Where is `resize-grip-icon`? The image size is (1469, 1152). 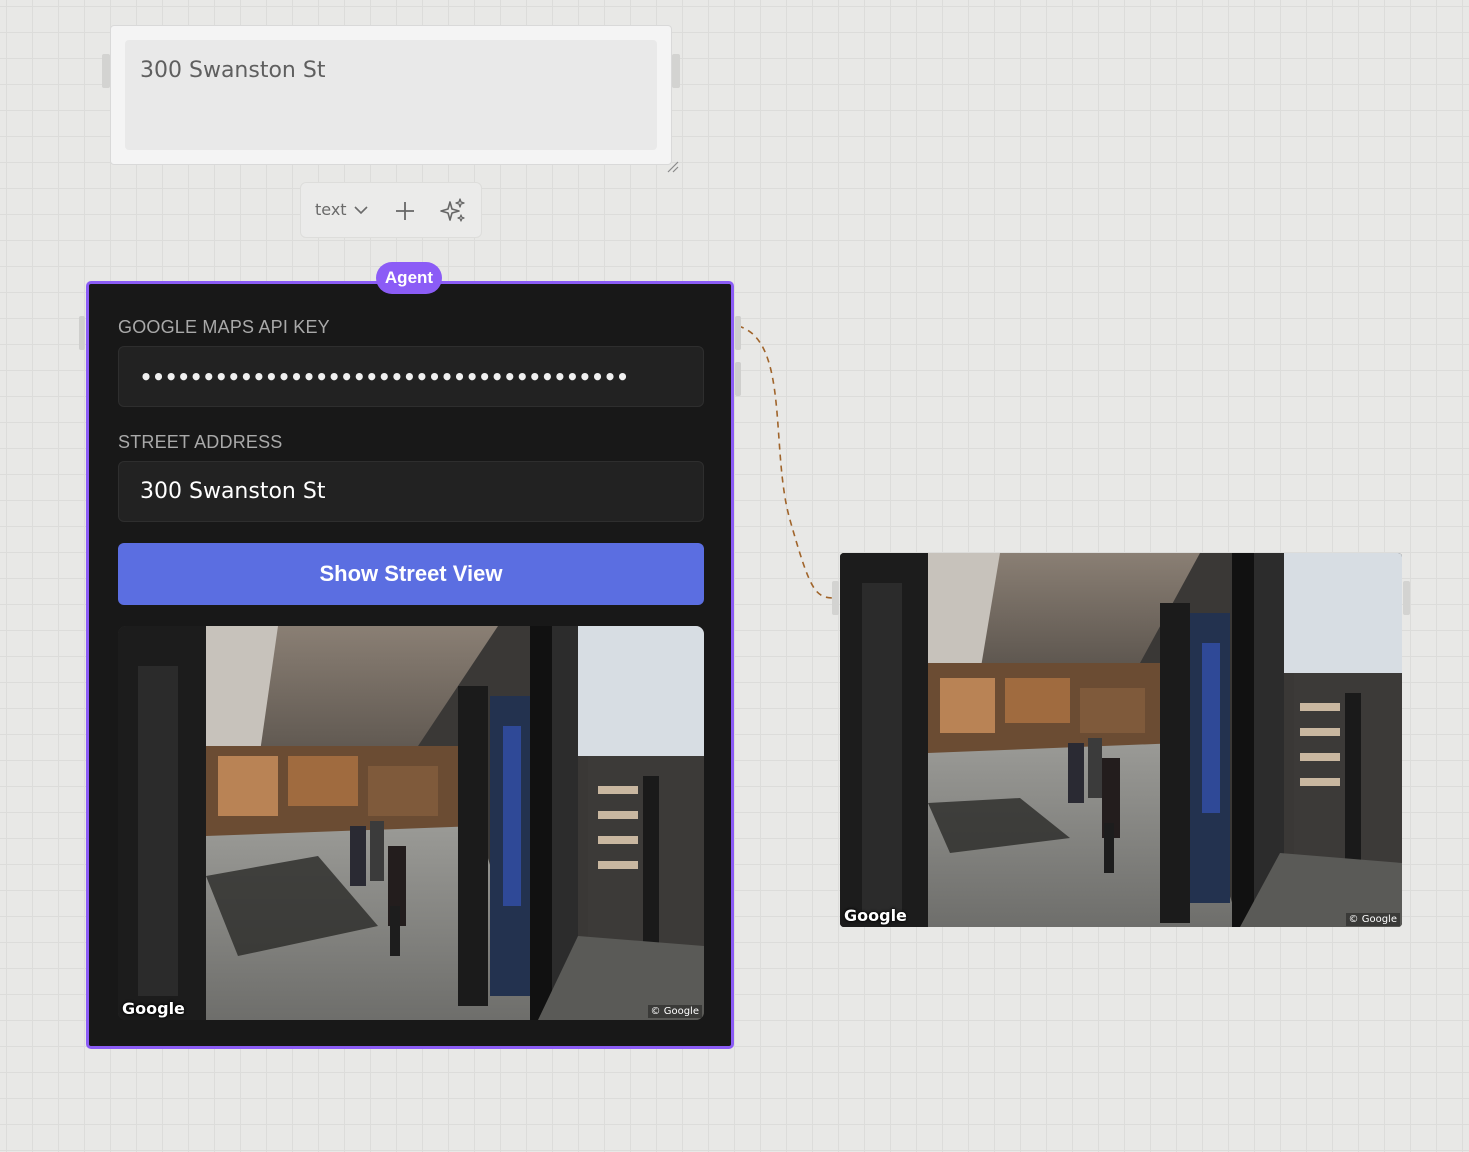
resize-grip-icon is located at coordinates (672, 166).